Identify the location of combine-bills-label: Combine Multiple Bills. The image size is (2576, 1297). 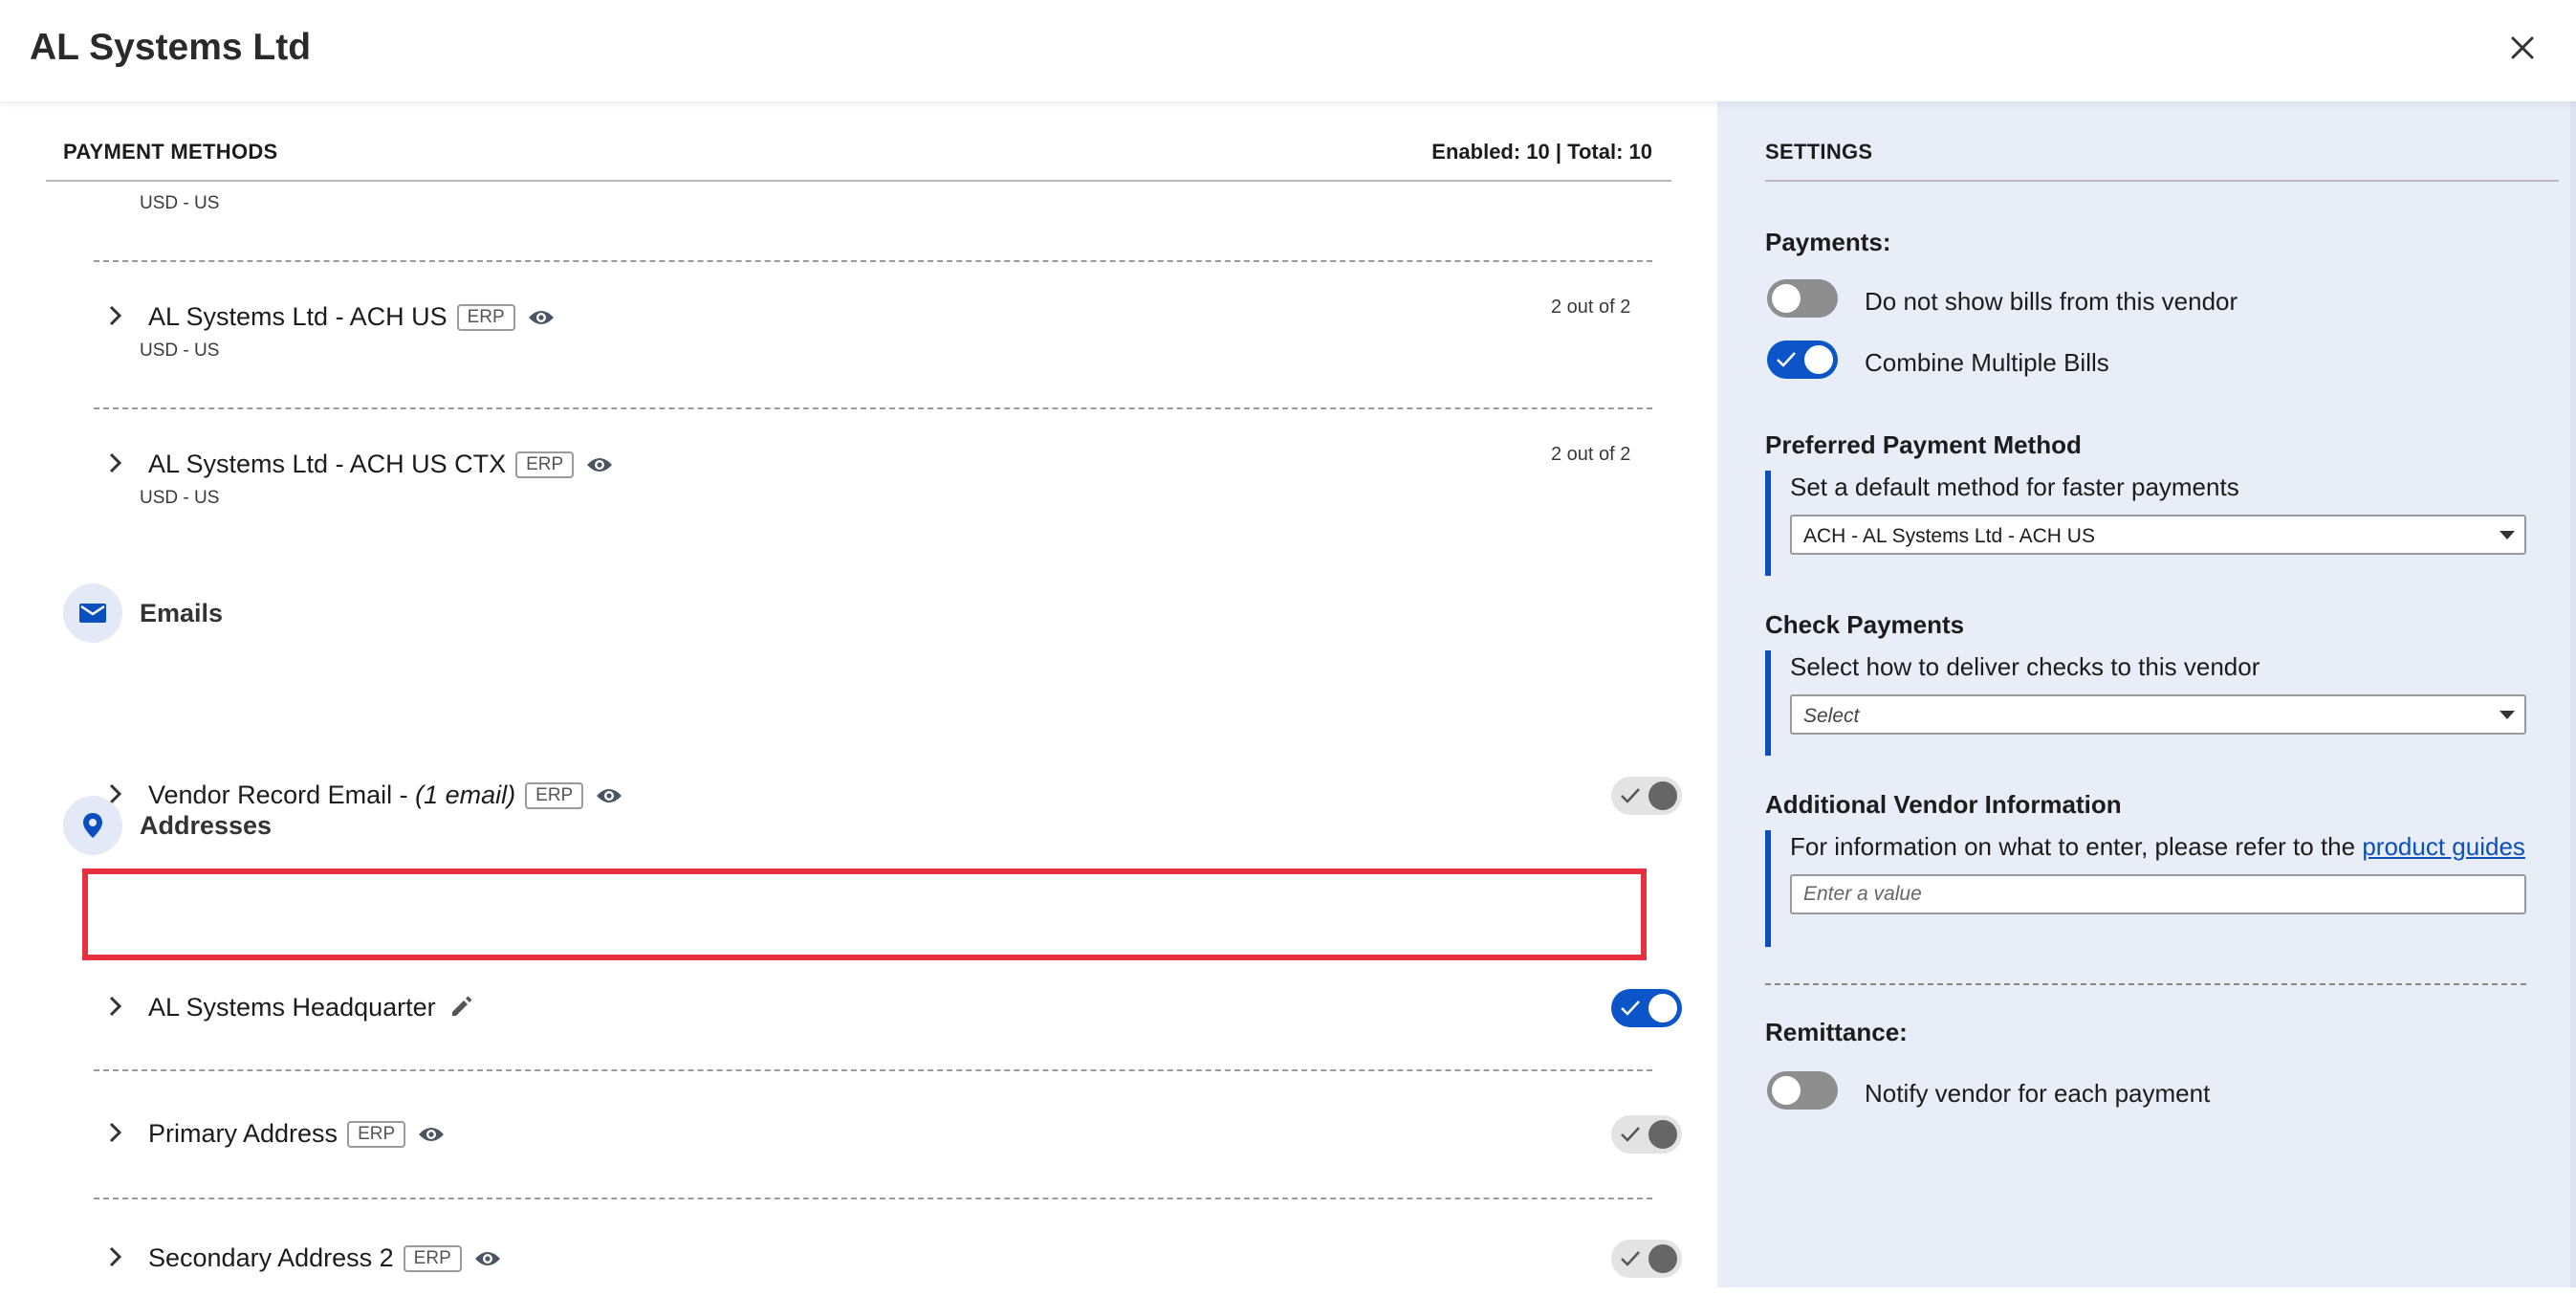
(1987, 362).